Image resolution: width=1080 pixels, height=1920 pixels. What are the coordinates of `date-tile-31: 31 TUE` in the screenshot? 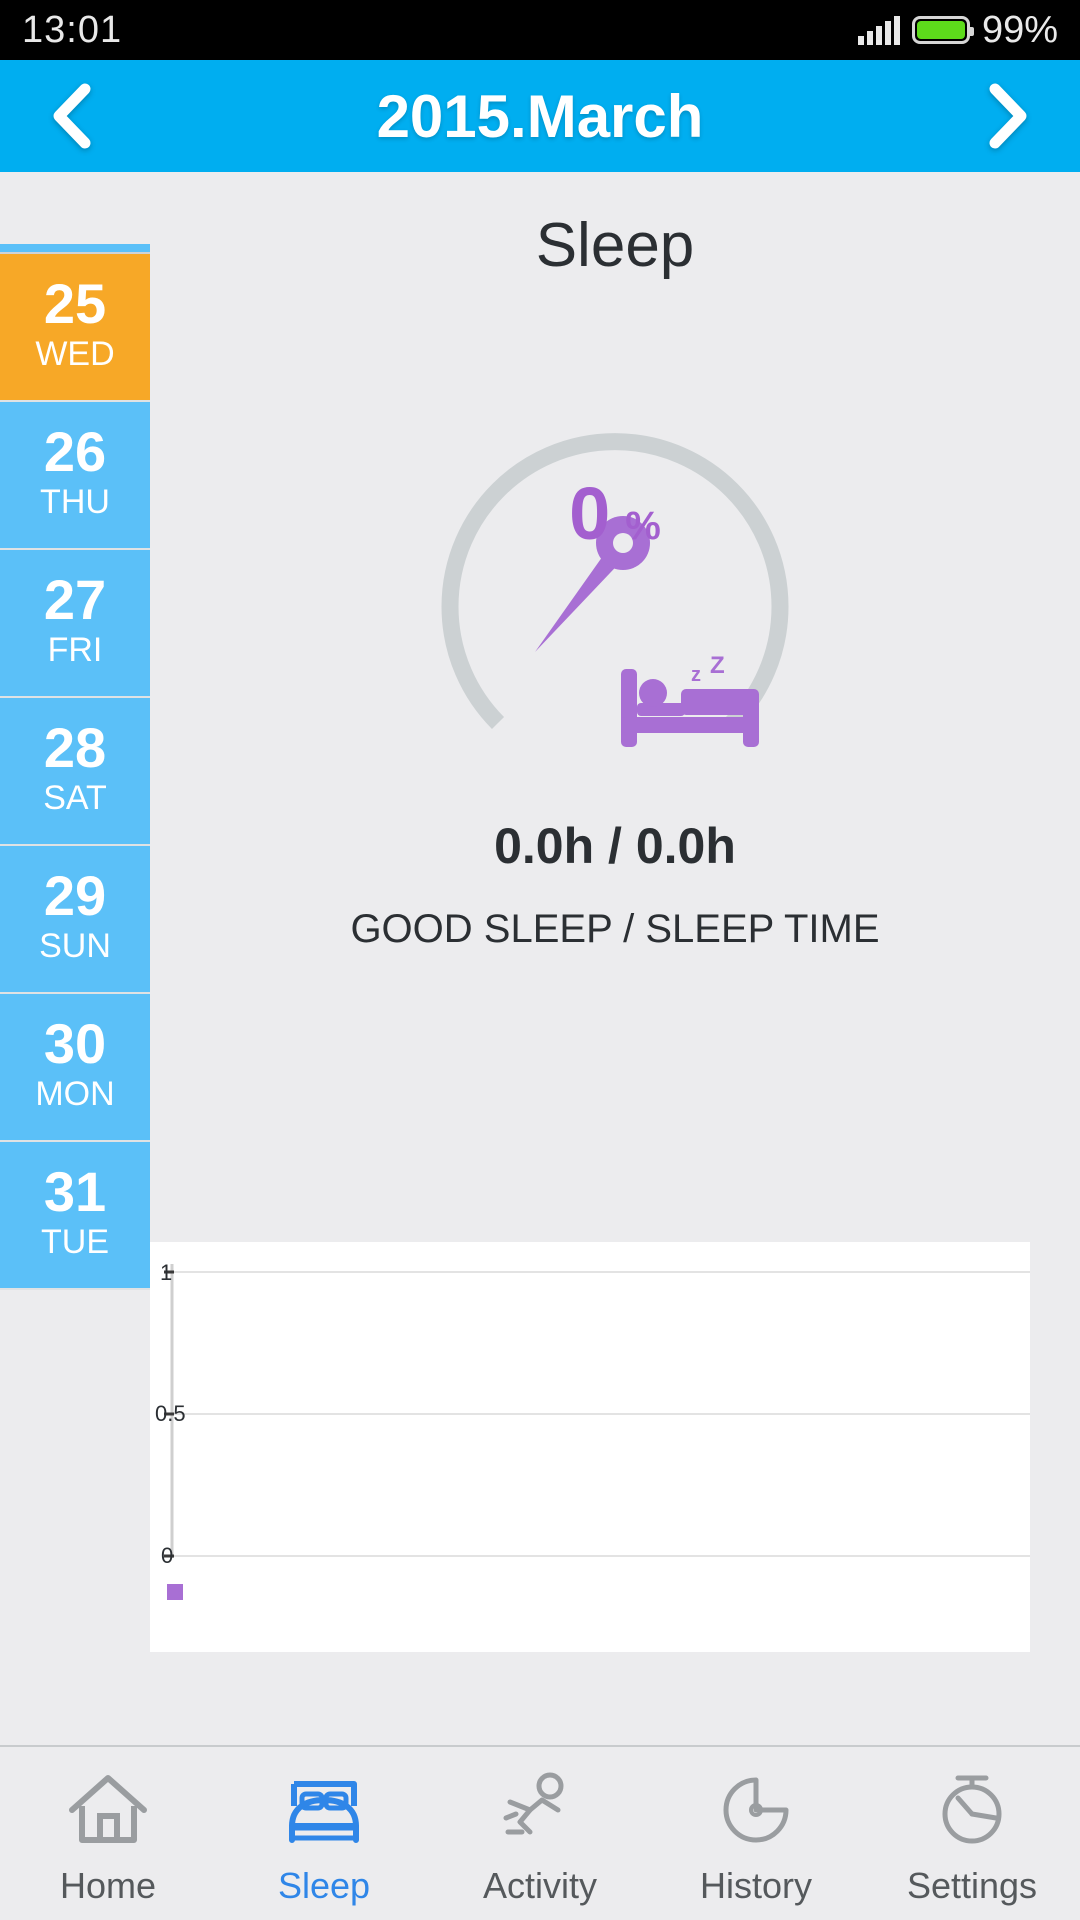 It's located at (75, 1216).